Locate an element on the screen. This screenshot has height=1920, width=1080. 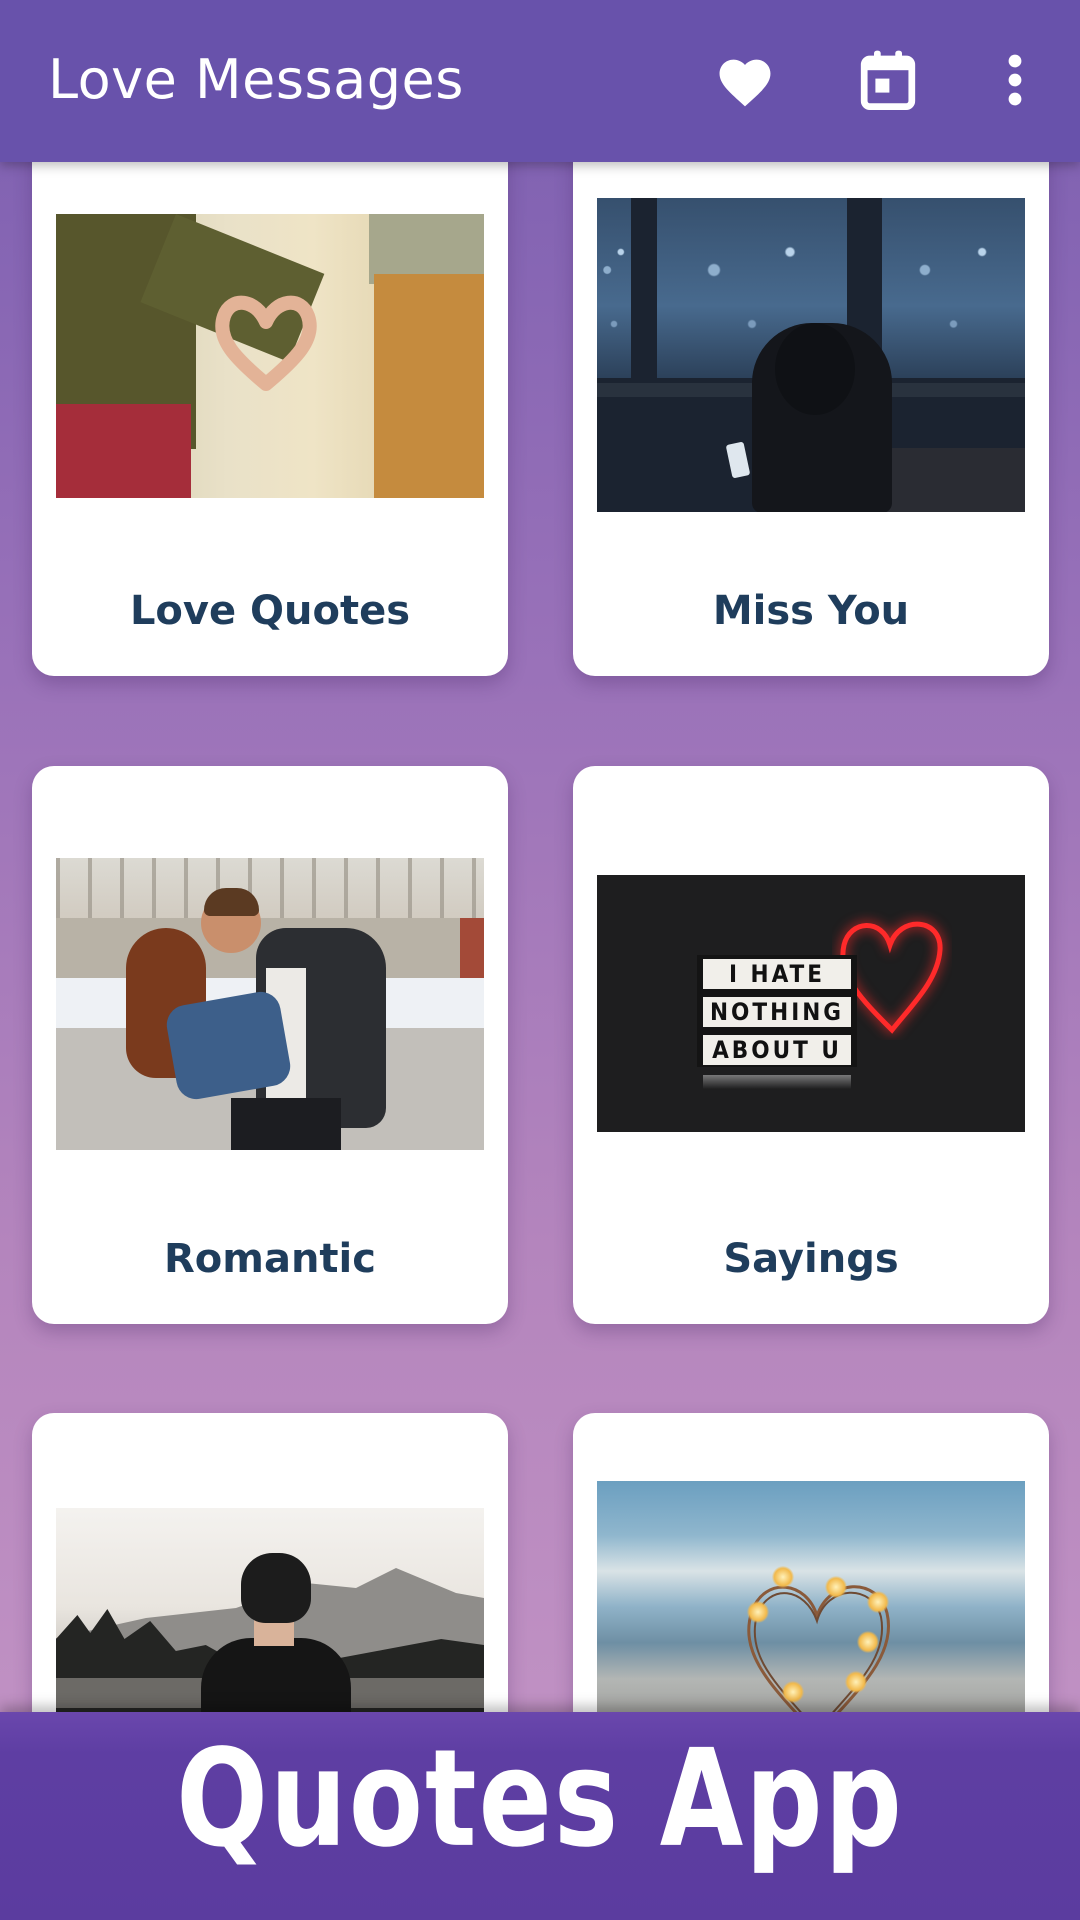
more-vert-icon is located at coordinates (1015, 80).